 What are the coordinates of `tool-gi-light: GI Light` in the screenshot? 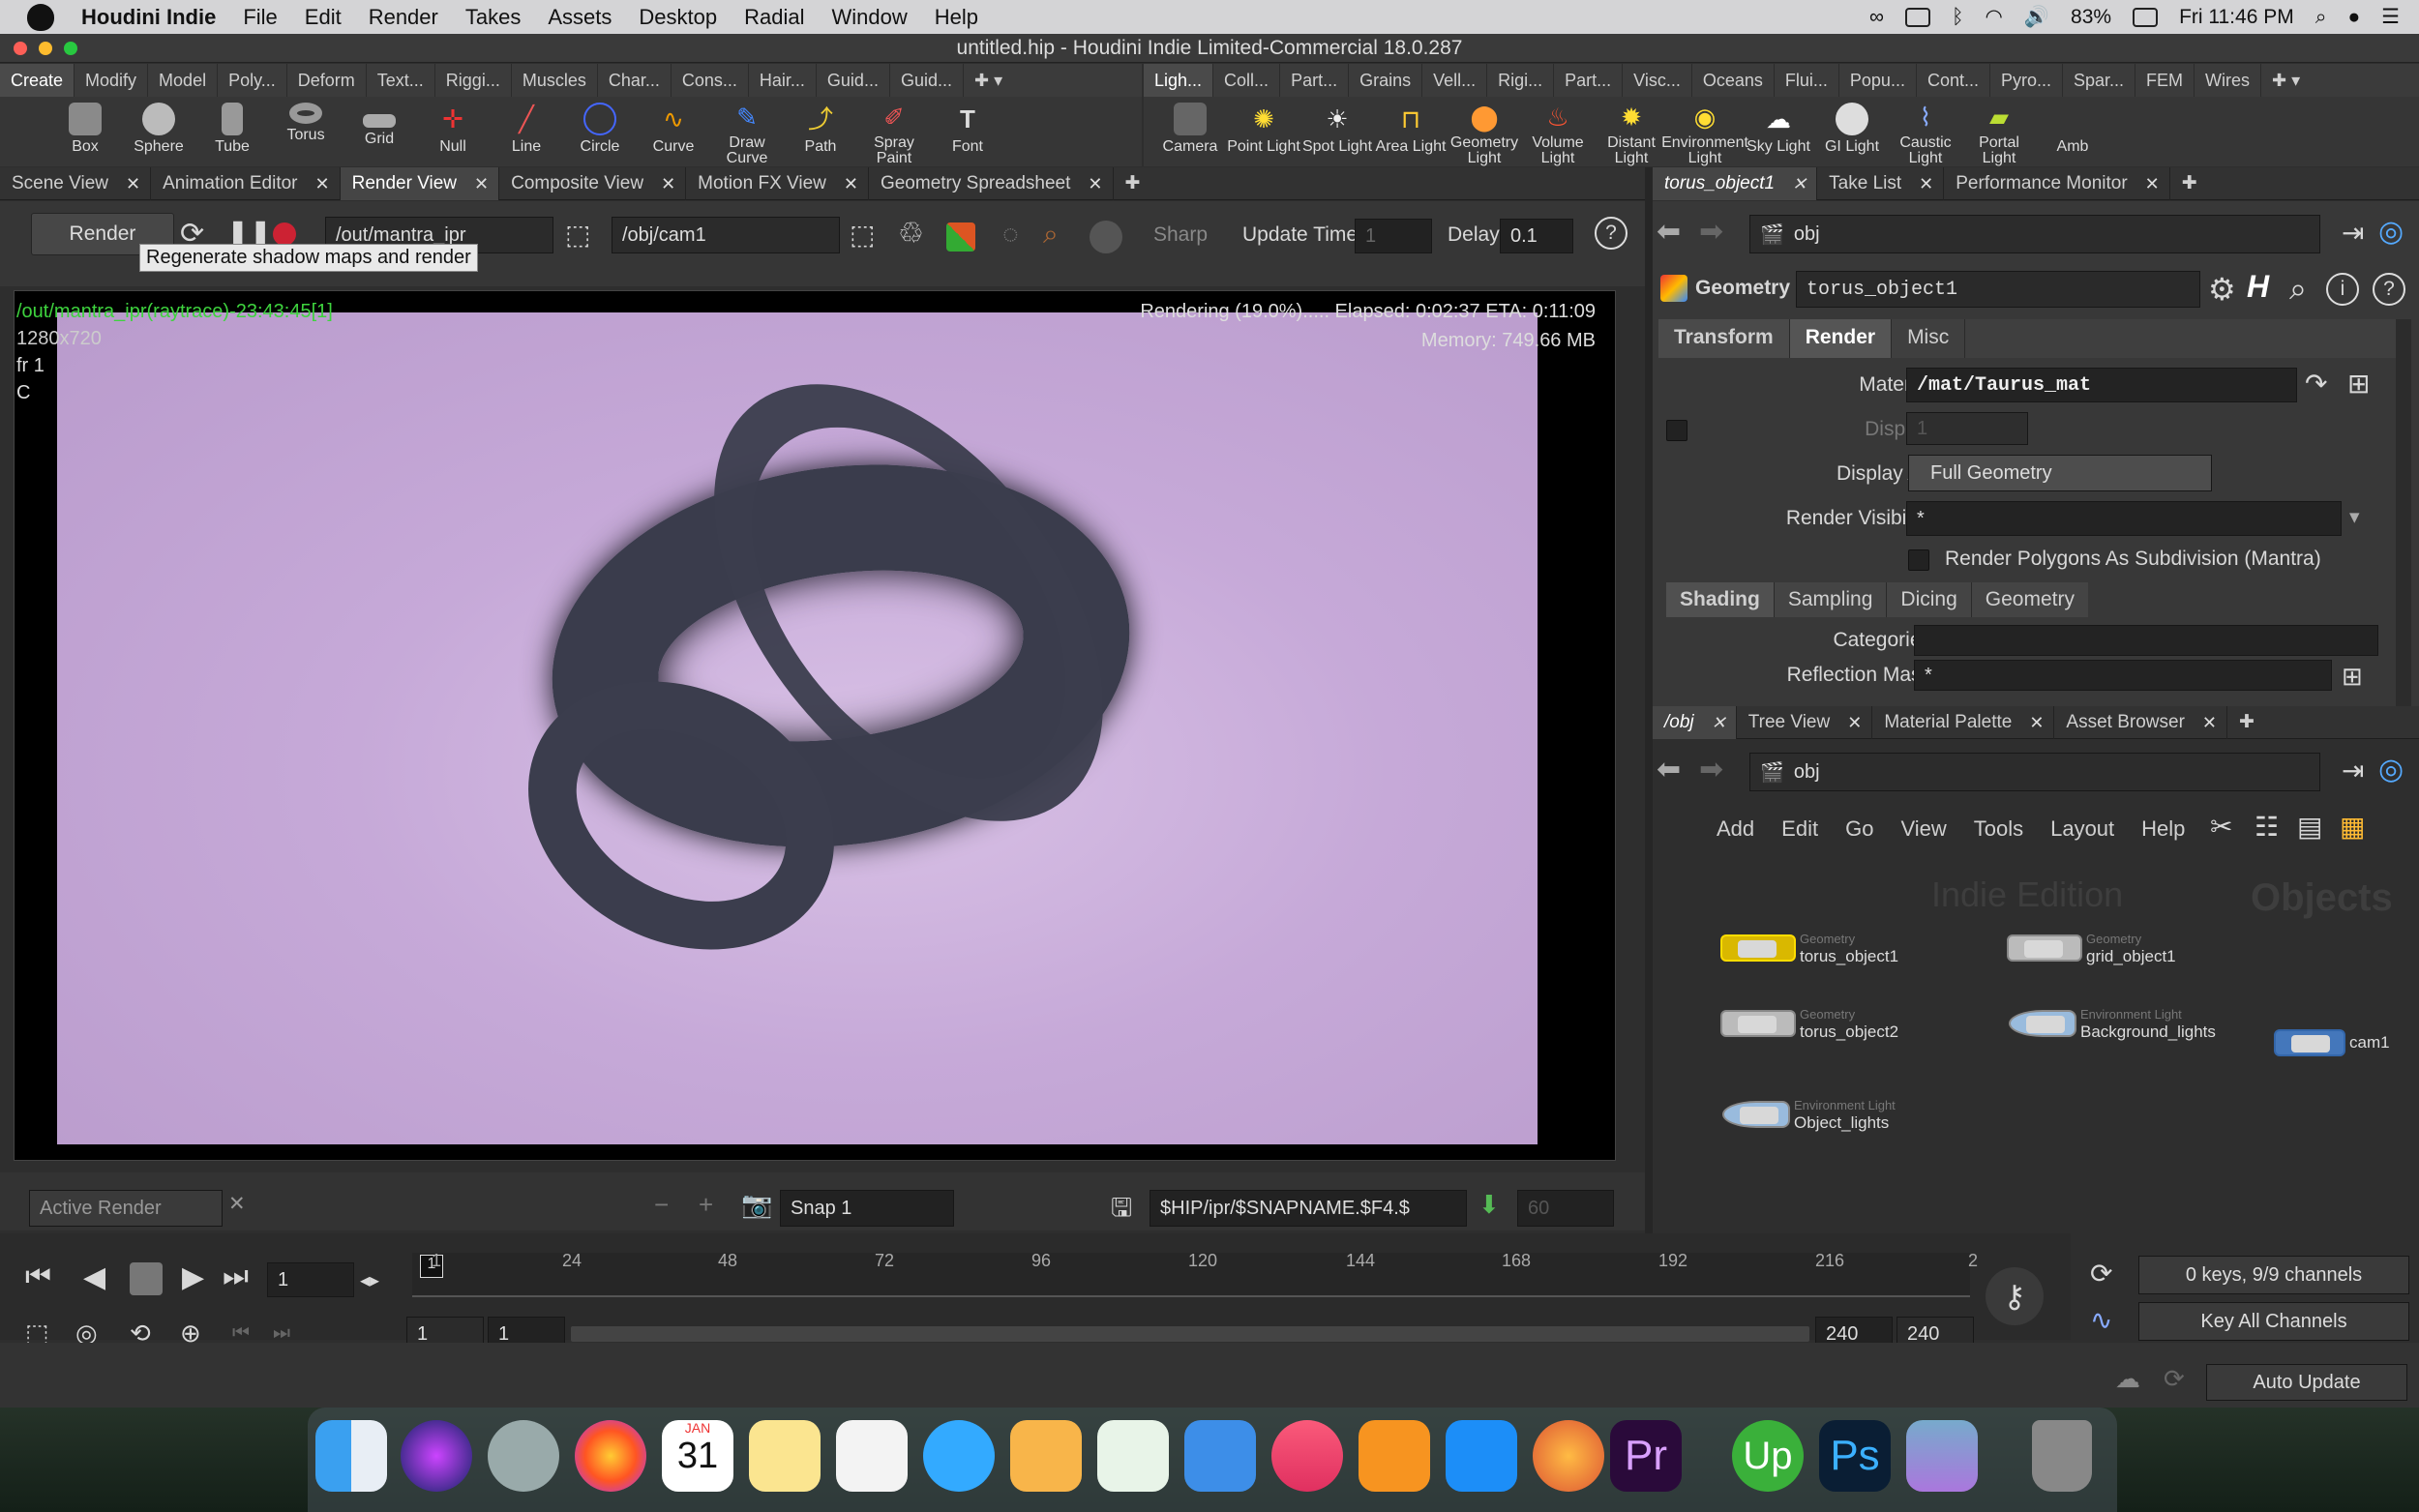 It's located at (1852, 131).